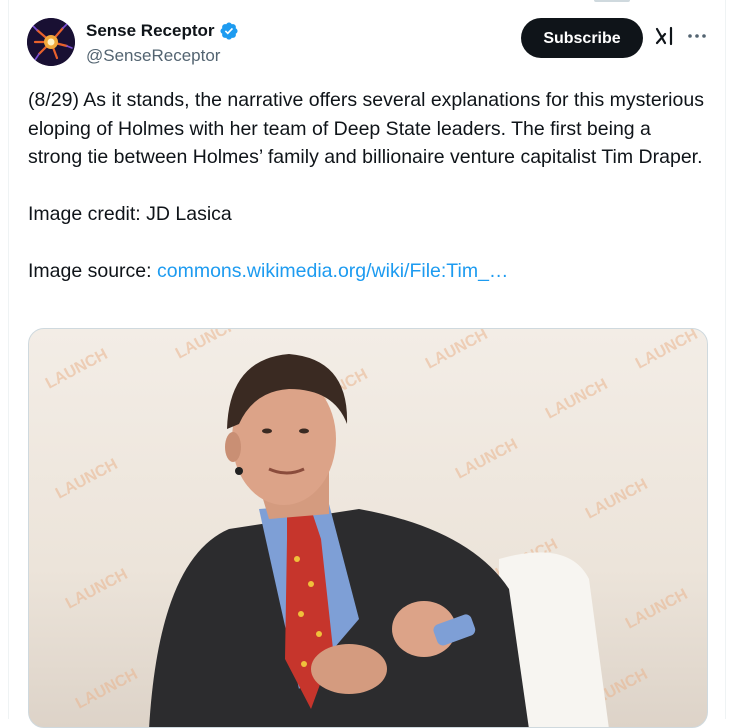  I want to click on subscribe-button: Subscribe, so click(582, 38).